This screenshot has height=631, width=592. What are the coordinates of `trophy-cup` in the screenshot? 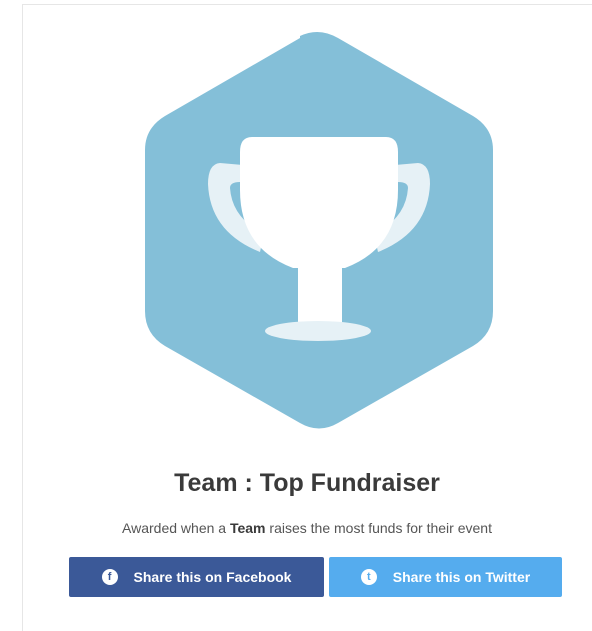 It's located at (319, 202).